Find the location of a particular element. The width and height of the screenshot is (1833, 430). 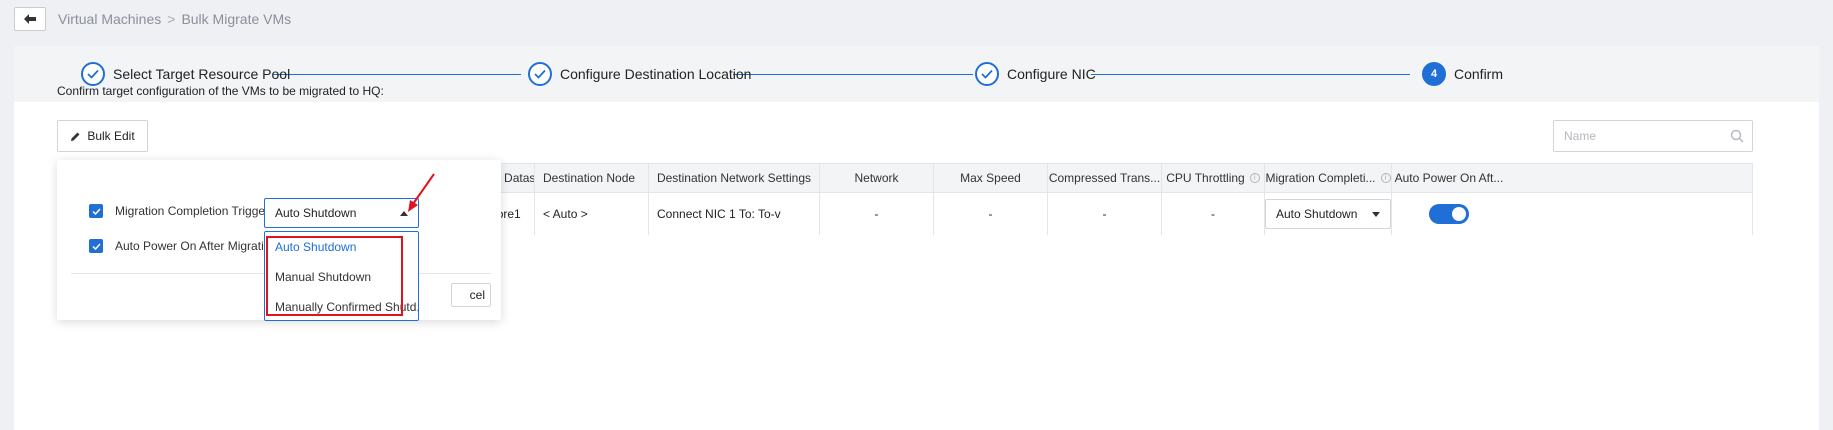

step-label: Configure Destination Location is located at coordinates (656, 74).